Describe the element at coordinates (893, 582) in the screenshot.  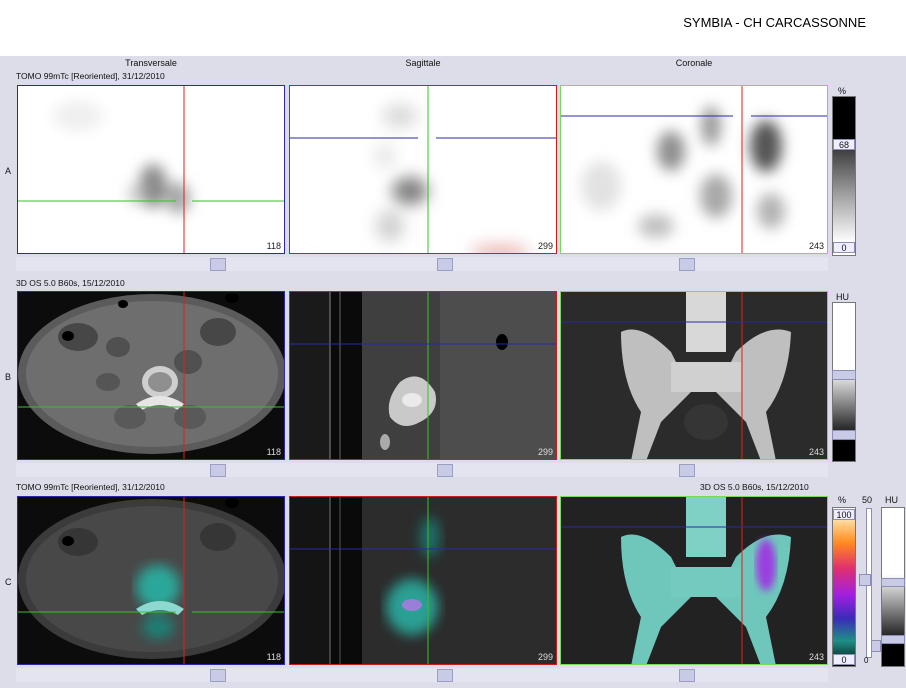
I see `scale-c-hu-top-handle` at that location.